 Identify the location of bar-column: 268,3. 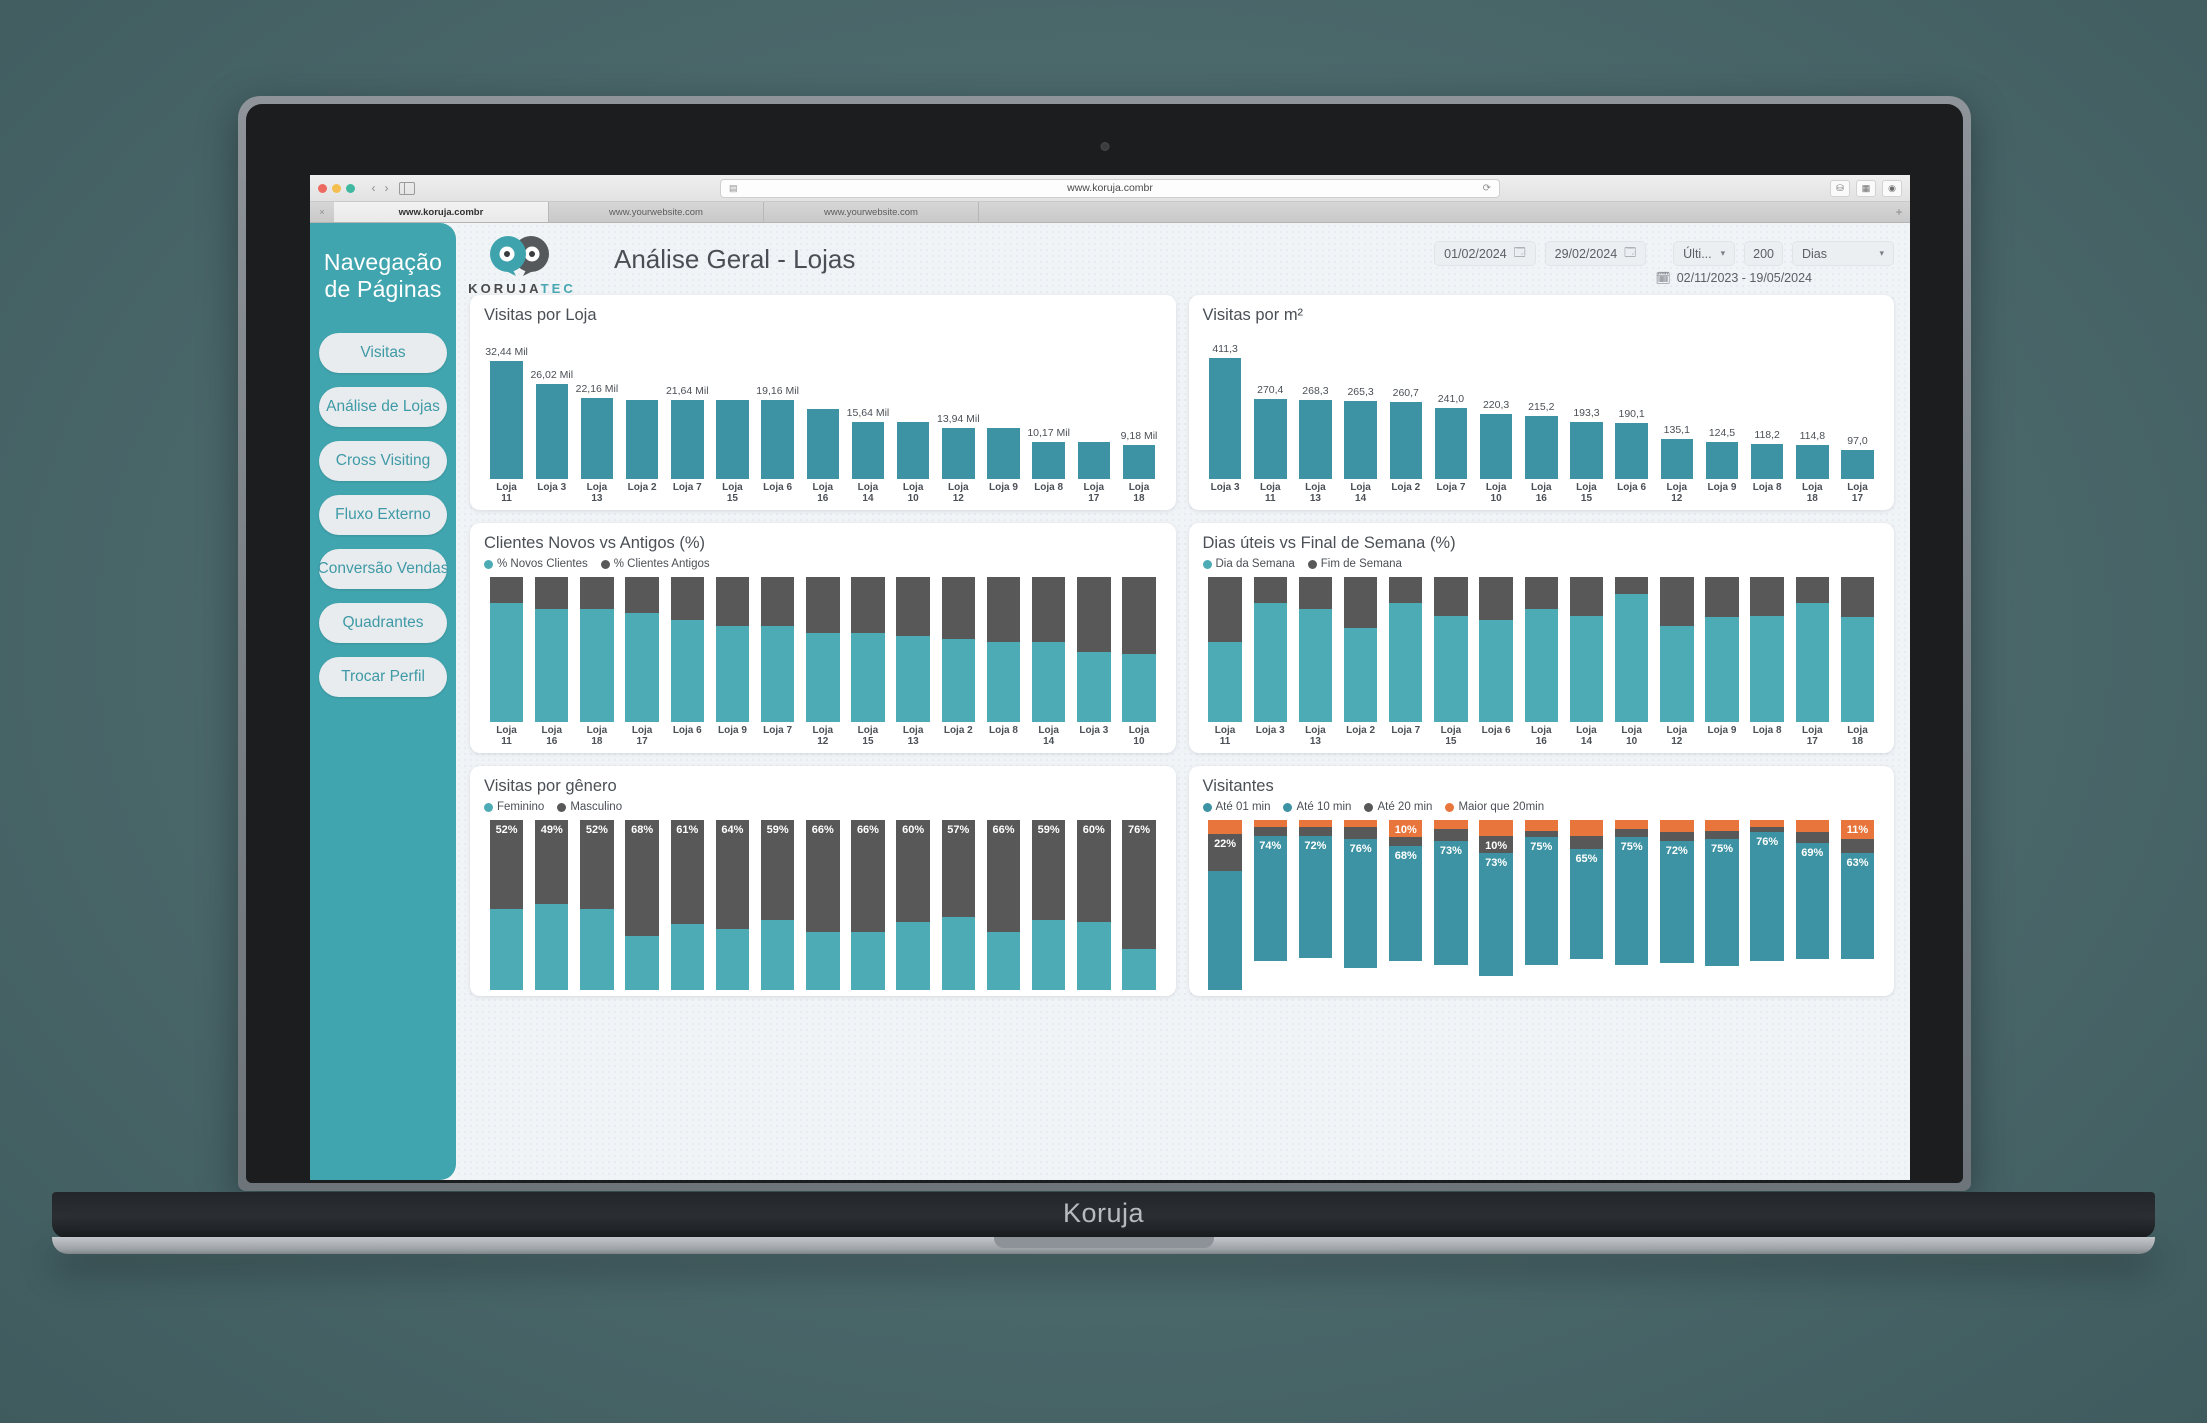
(1315, 403).